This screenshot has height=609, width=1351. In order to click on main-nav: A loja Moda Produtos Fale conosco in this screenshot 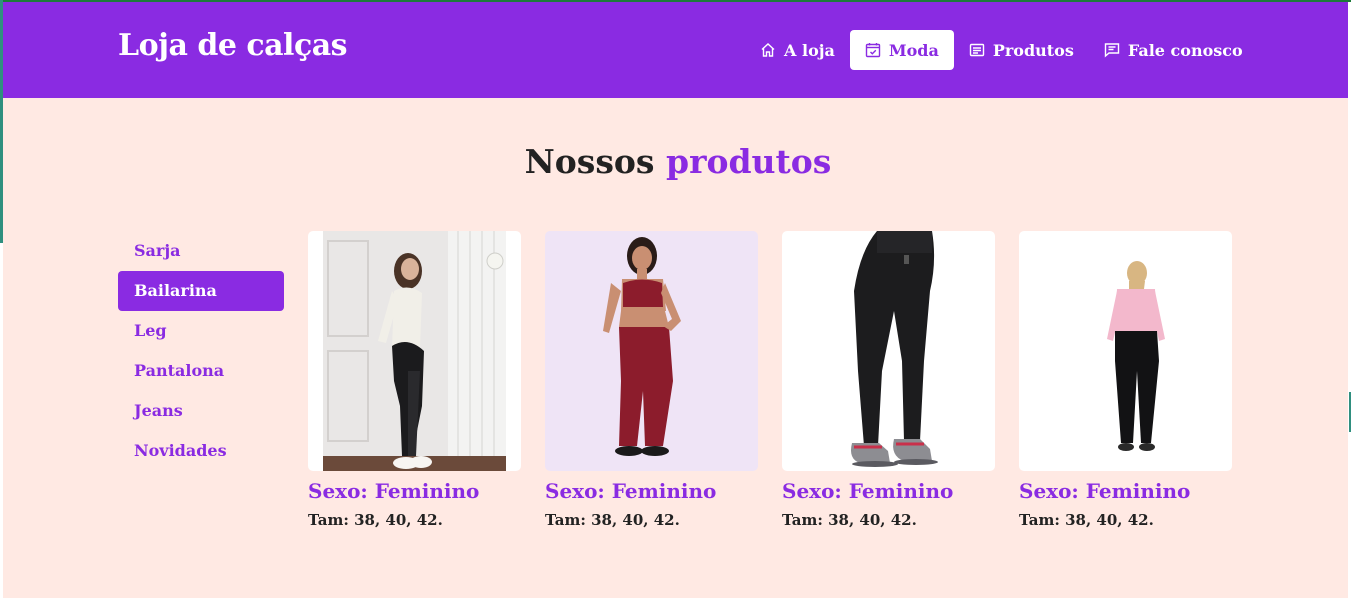, I will do `click(1001, 50)`.